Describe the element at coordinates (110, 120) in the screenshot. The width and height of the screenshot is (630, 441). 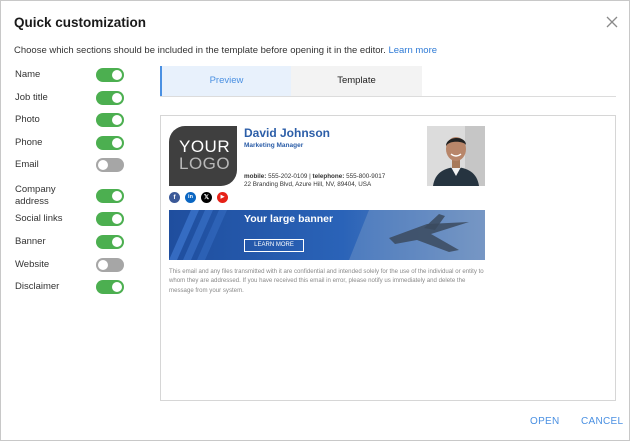
I see `photo-toggle` at that location.